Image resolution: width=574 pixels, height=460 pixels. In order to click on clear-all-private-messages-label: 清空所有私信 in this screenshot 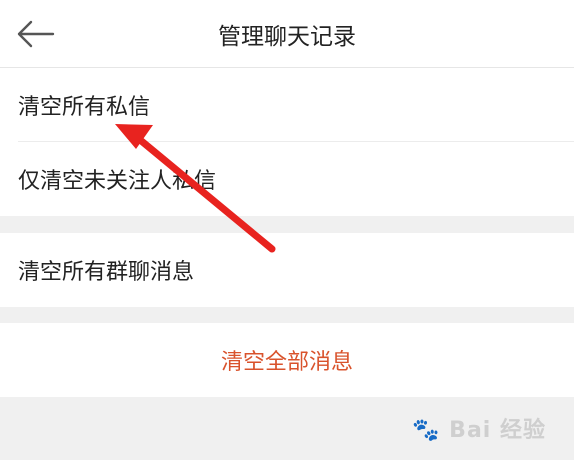, I will do `click(84, 107)`.